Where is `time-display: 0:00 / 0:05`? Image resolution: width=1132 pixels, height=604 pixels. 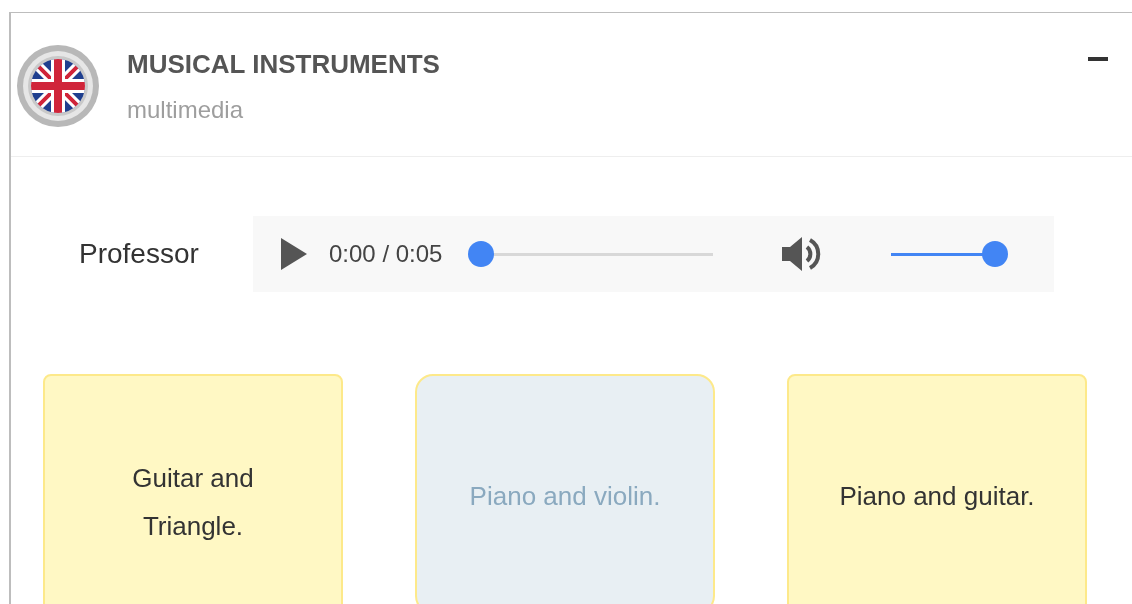 time-display: 0:00 / 0:05 is located at coordinates (386, 254).